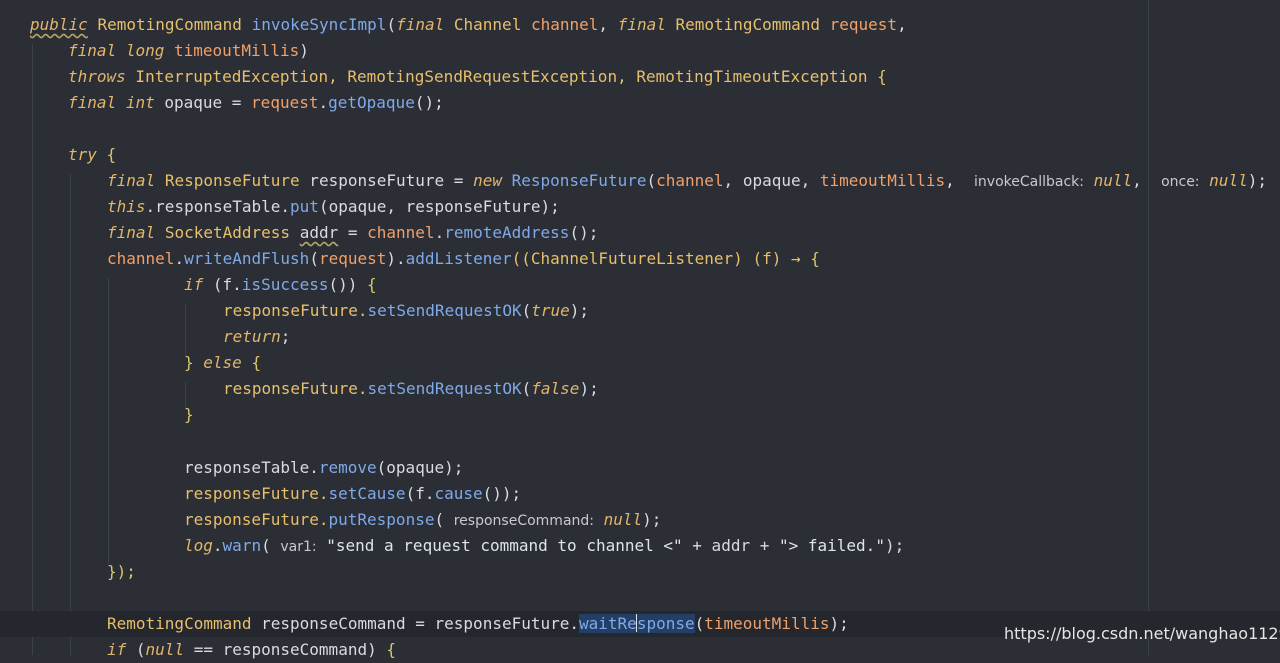 This screenshot has width=1280, height=663. What do you see at coordinates (82, 154) in the screenshot?
I see `keyword: try` at bounding box center [82, 154].